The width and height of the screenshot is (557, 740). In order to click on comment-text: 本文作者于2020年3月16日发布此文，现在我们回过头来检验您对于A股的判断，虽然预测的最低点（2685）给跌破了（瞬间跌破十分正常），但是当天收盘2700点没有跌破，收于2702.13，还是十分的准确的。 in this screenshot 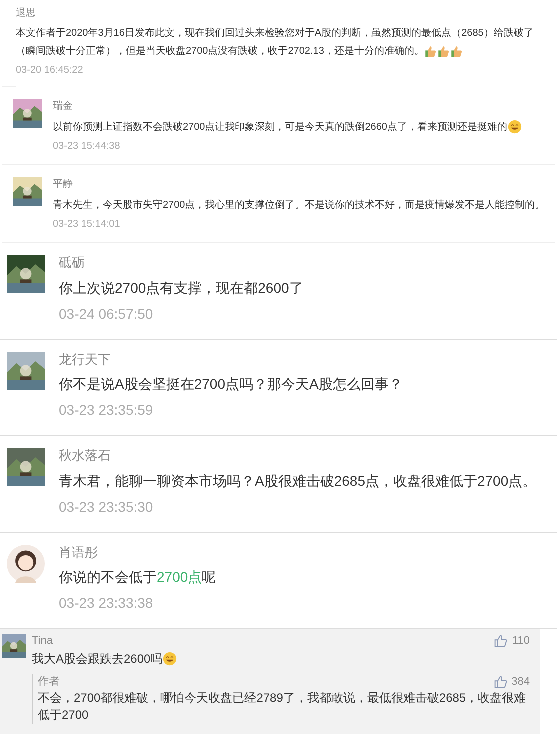, I will do `click(275, 43)`.